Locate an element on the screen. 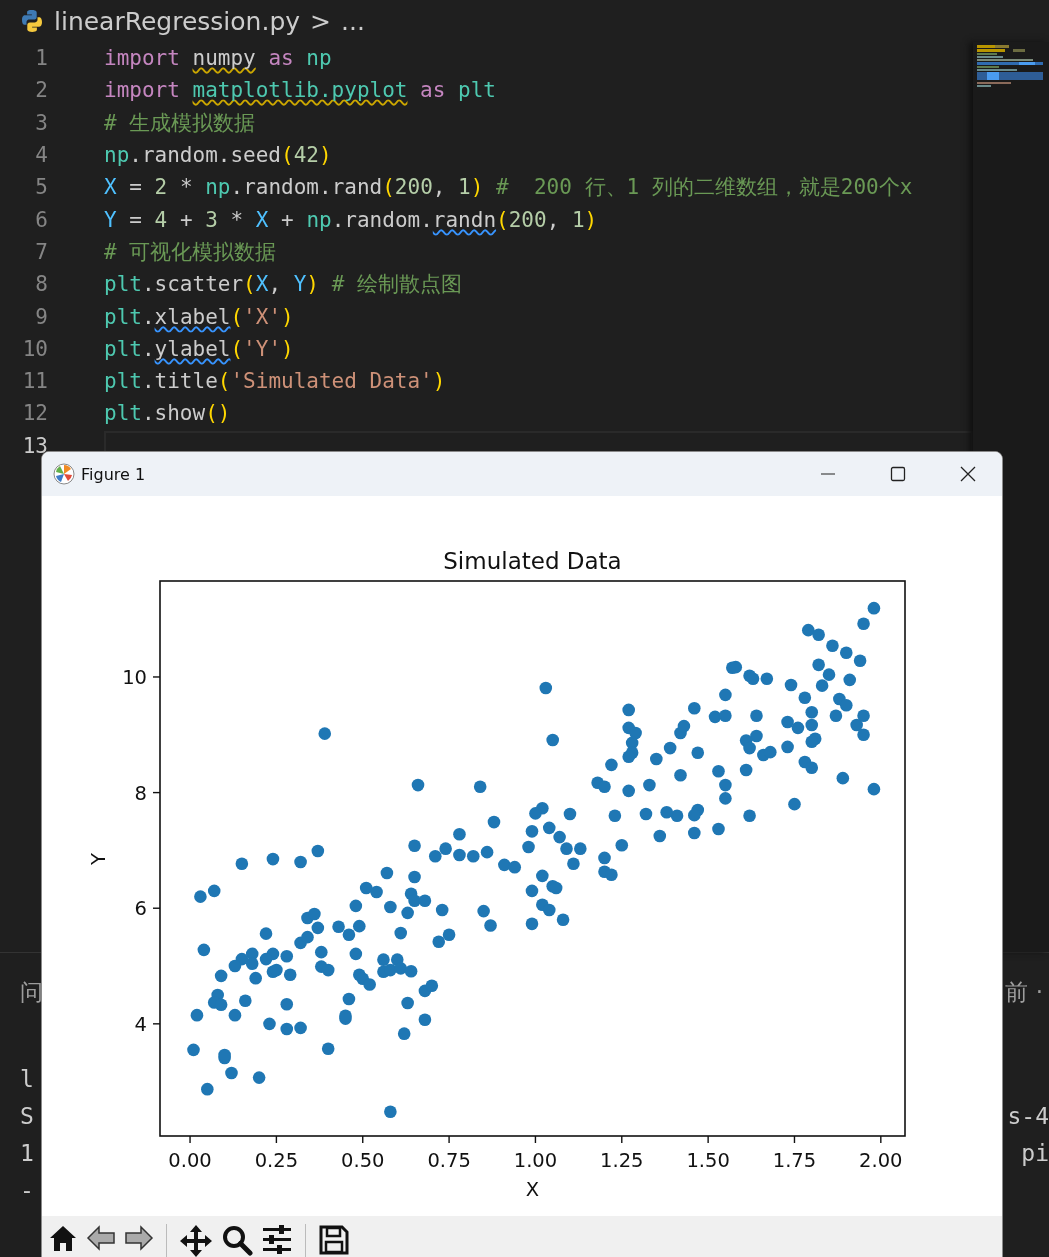  tick-label: 1.00 is located at coordinates (535, 1160).